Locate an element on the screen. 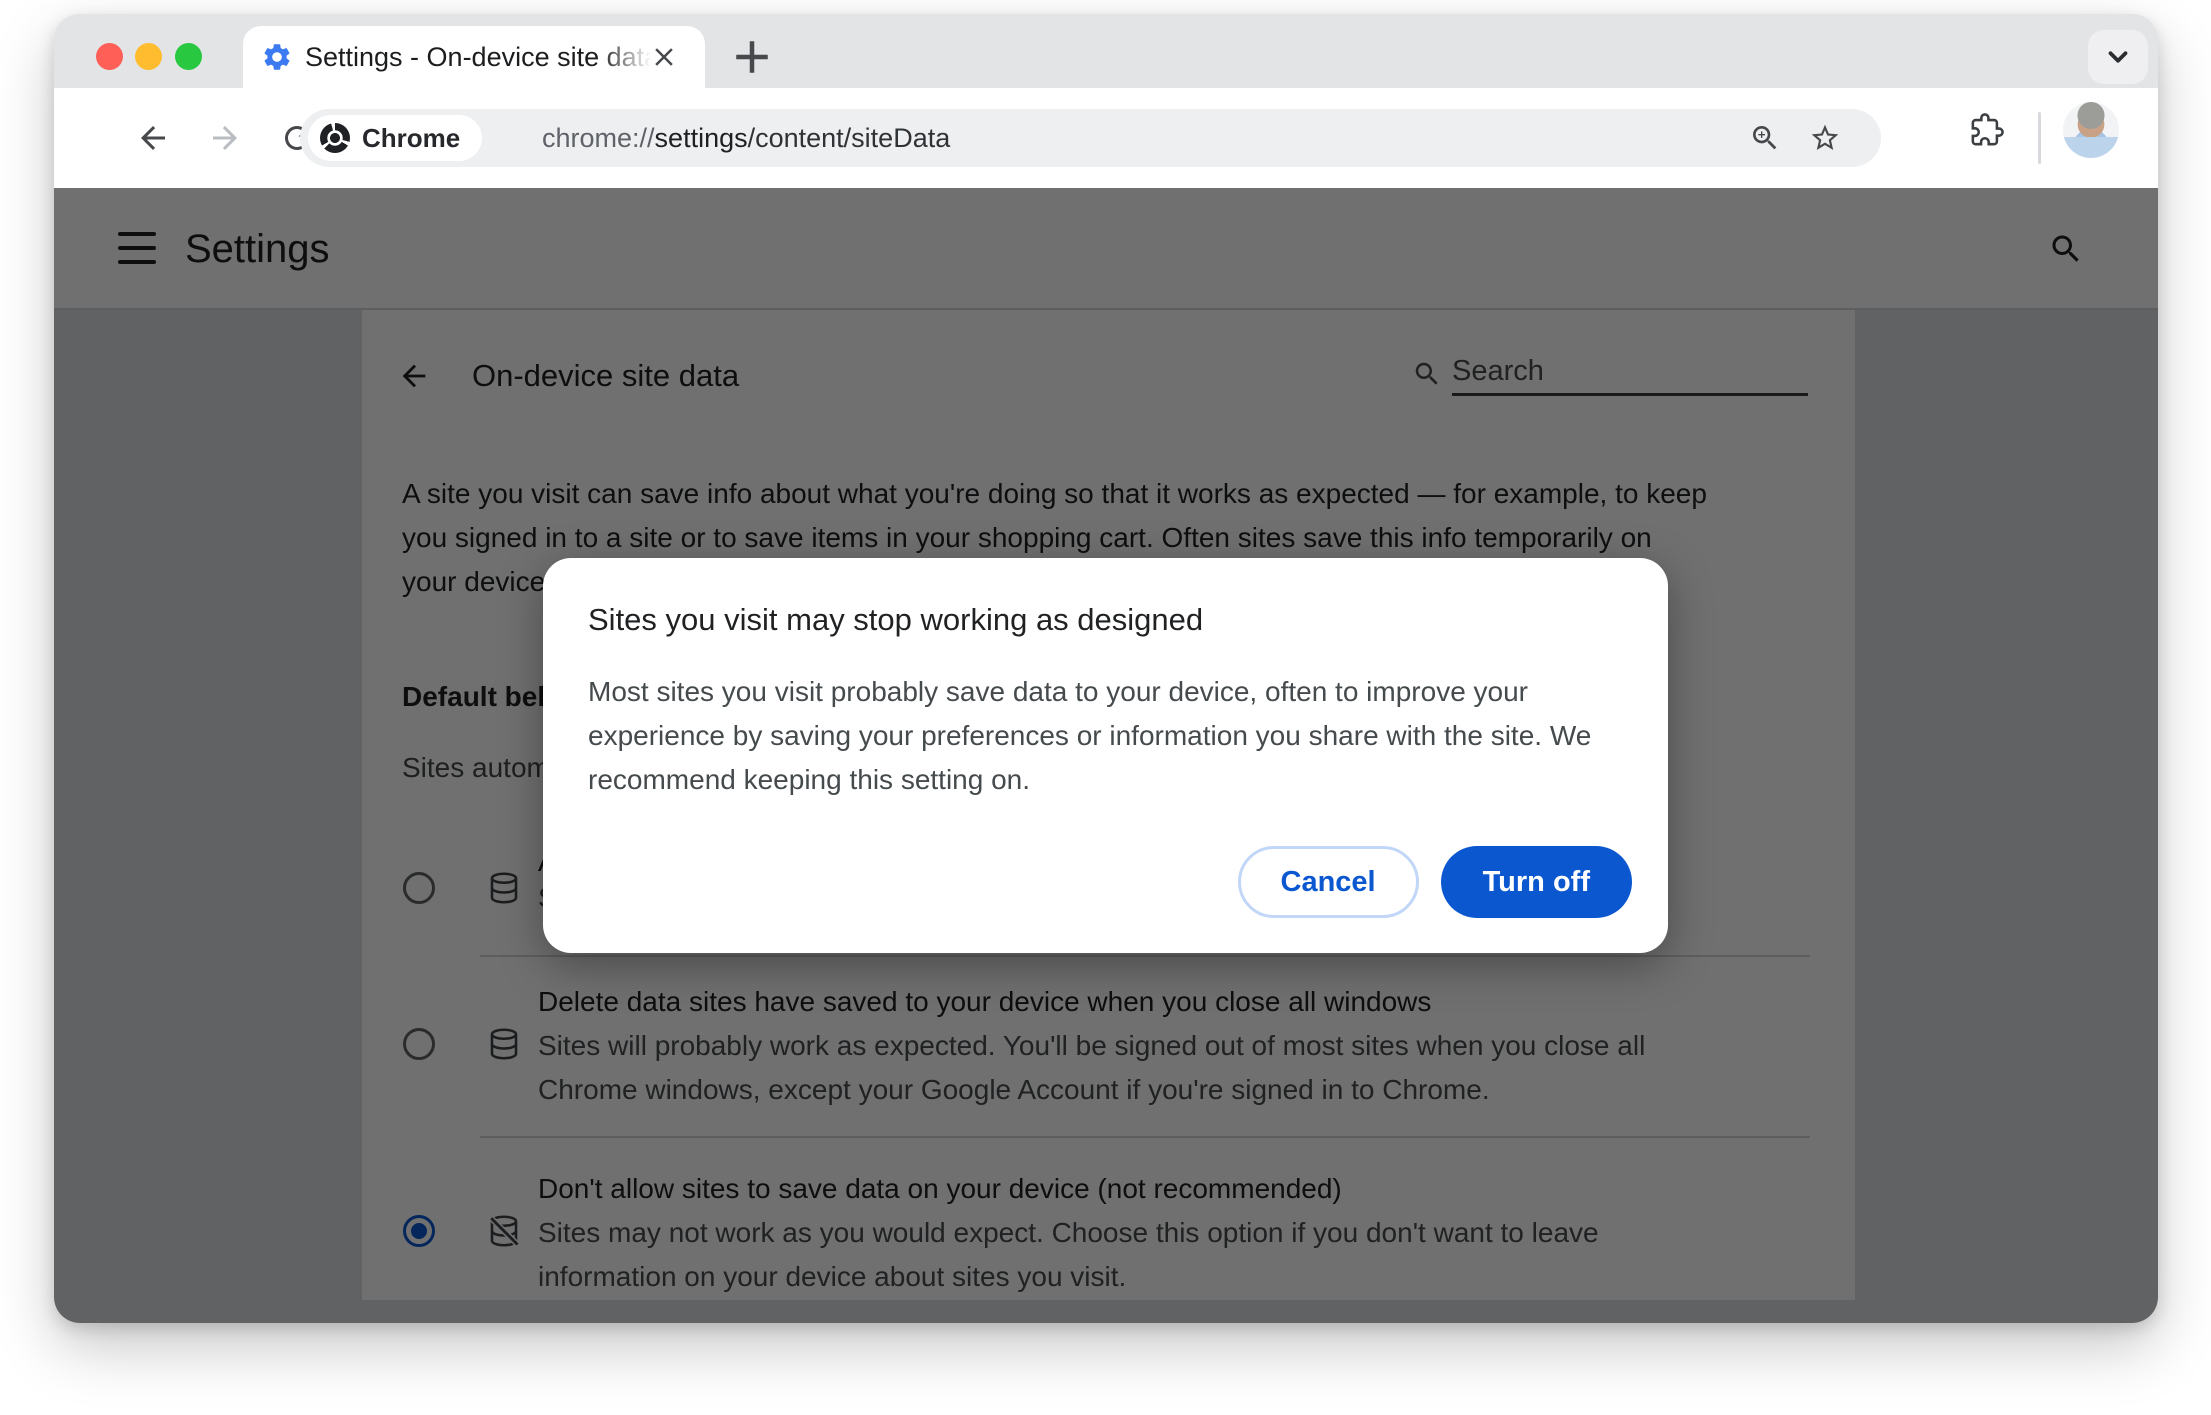 Image resolution: width=2211 pixels, height=1415 pixels. dialog-buttons: Cancel Turn off is located at coordinates (1434, 882).